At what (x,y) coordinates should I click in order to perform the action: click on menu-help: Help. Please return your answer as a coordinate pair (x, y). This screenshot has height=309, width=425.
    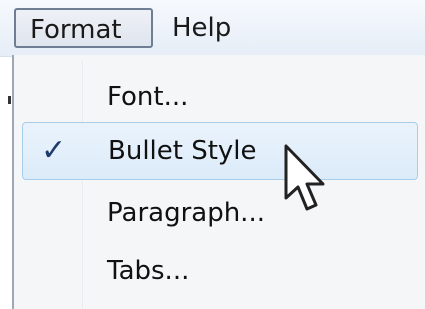
    Looking at the image, I should click on (195, 28).